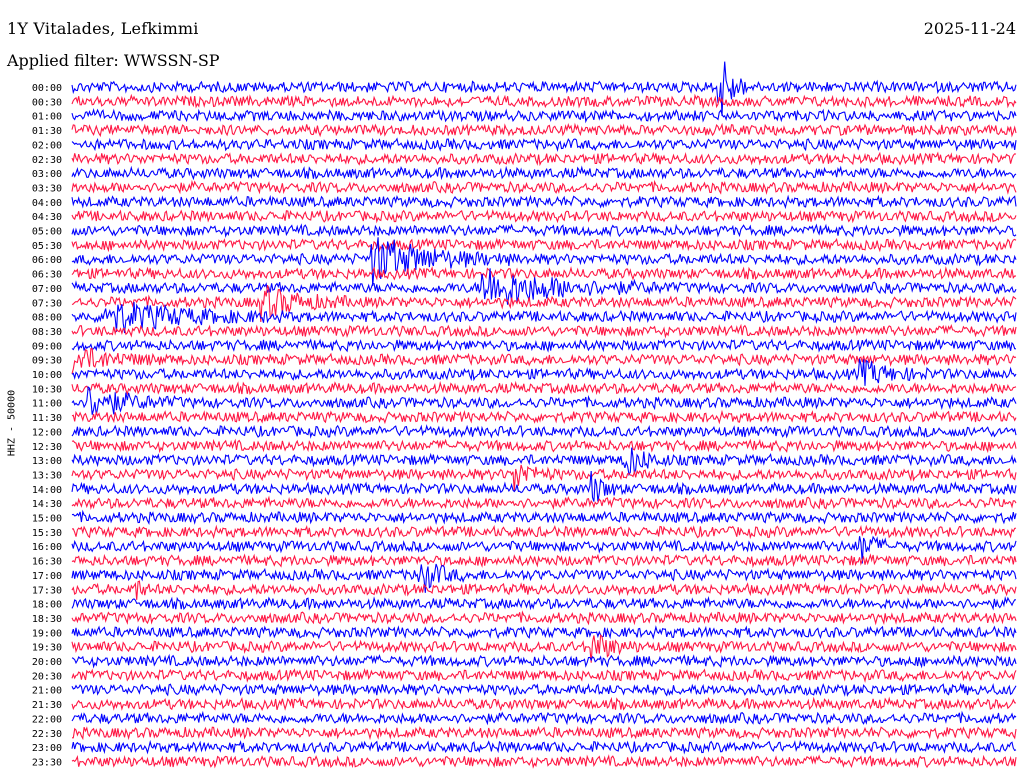 The width and height of the screenshot is (1024, 780). What do you see at coordinates (47, 432) in the screenshot?
I see `row-time-label: 12:00` at bounding box center [47, 432].